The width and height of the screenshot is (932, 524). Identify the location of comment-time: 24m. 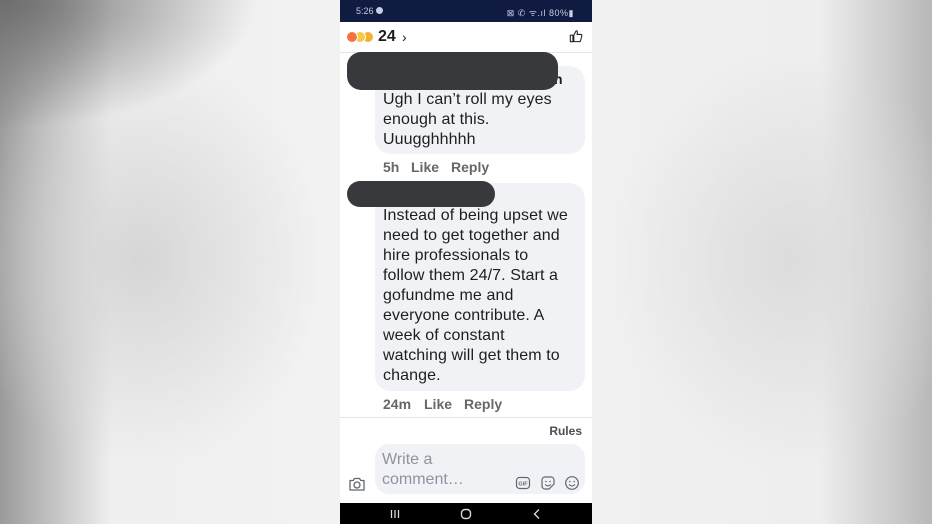
(397, 404).